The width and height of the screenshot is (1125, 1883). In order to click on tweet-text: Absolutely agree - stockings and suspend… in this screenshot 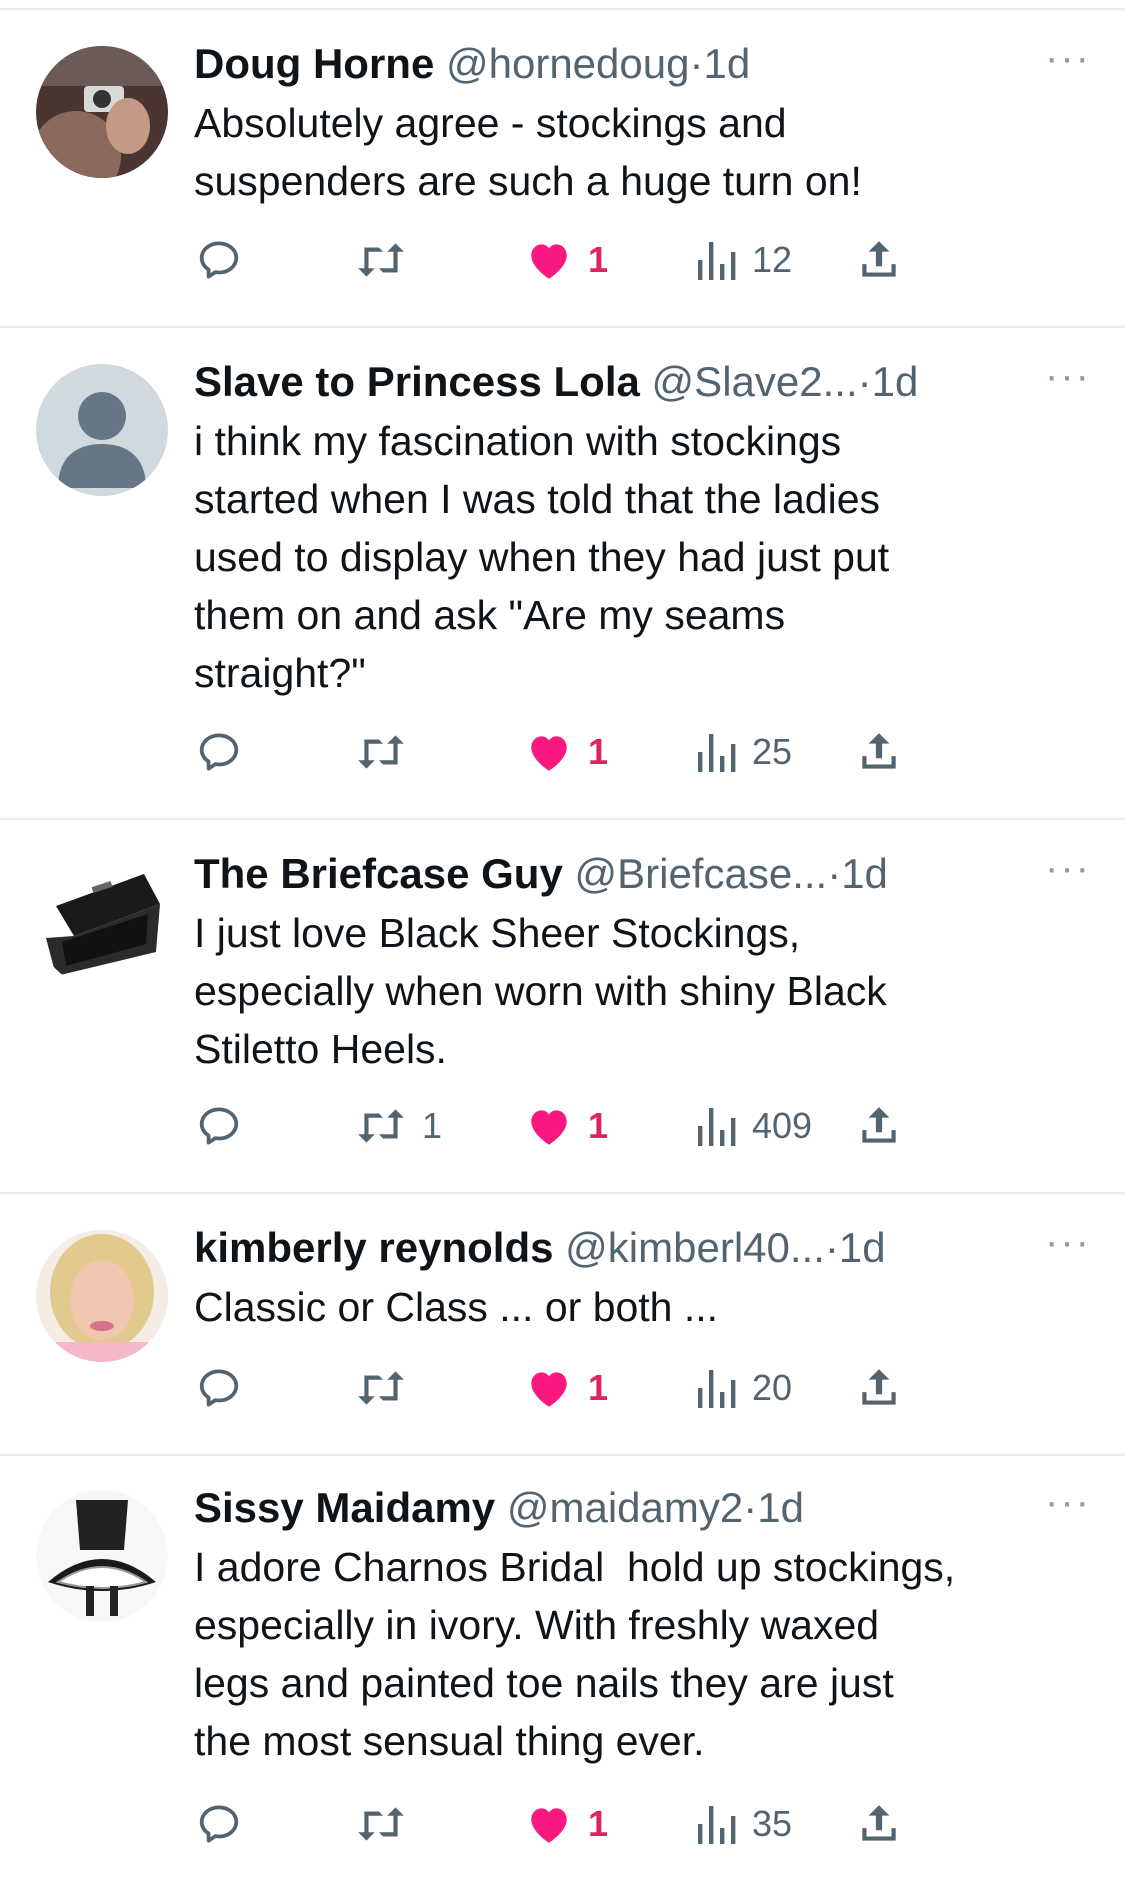, I will do `click(528, 152)`.